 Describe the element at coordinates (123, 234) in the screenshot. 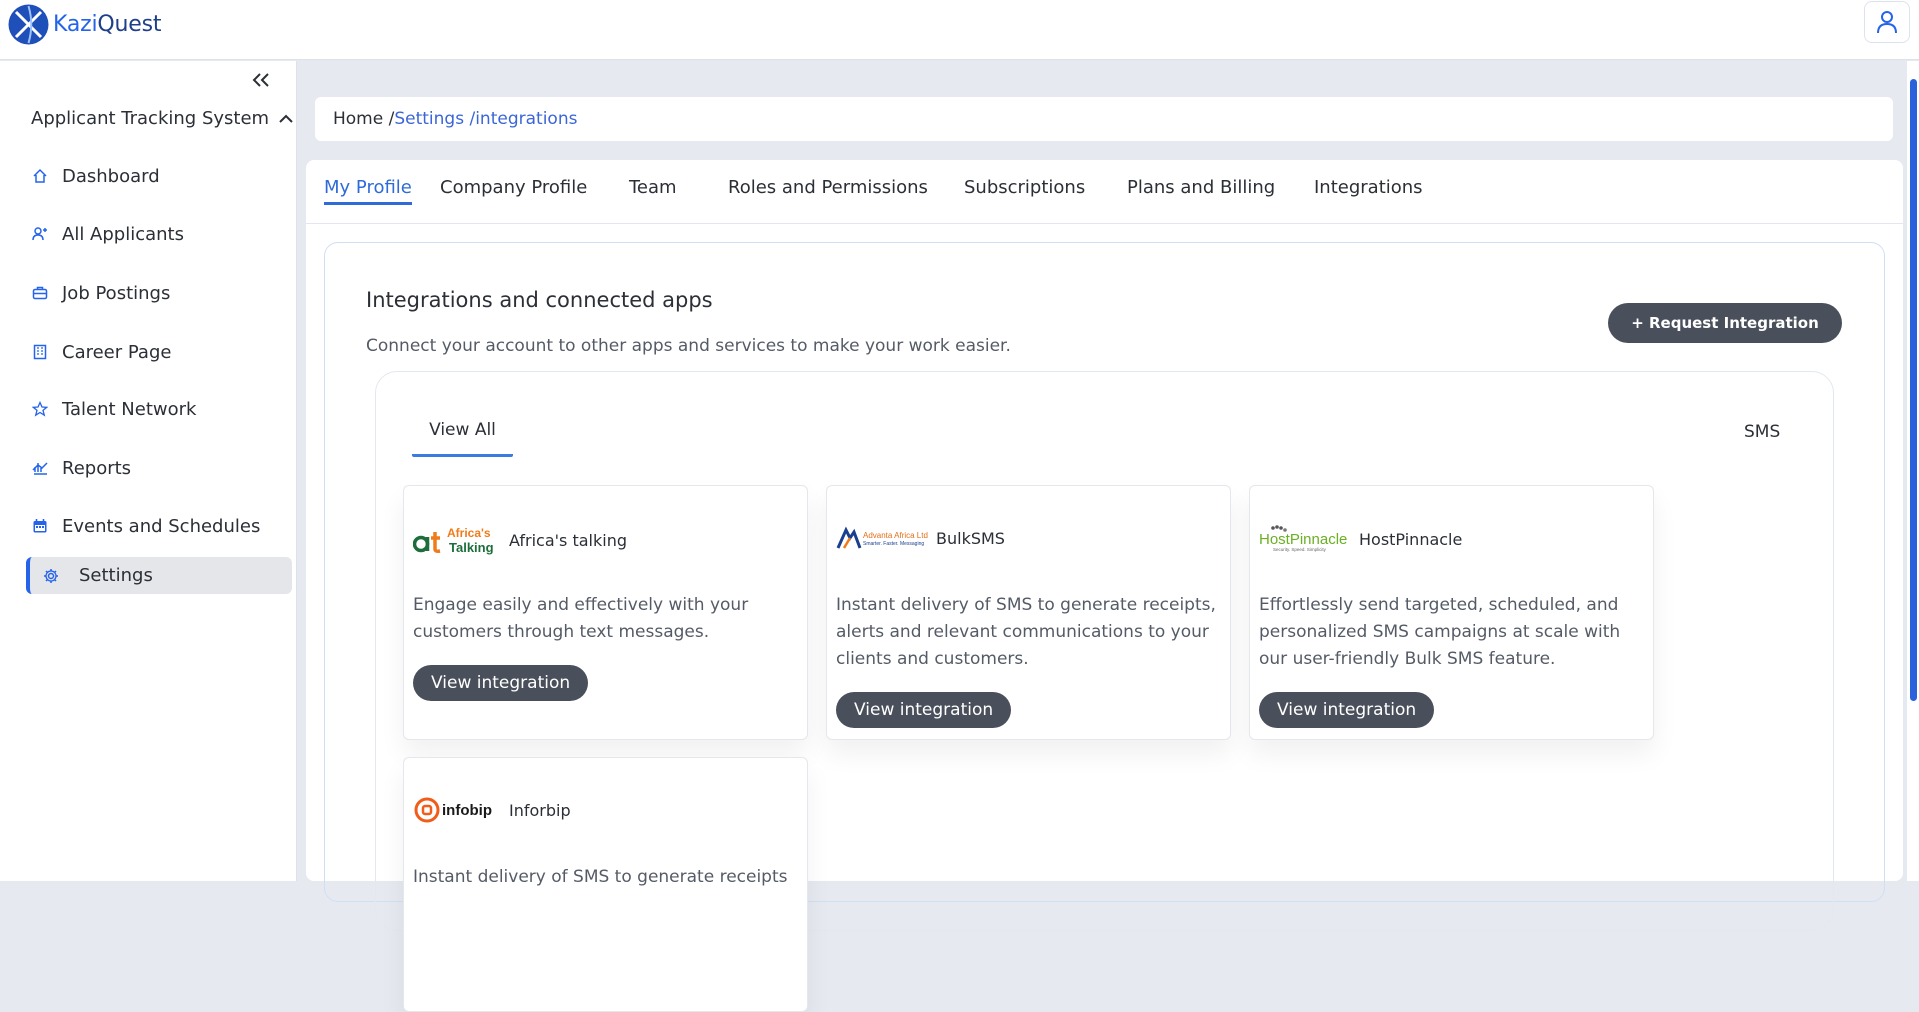

I see `sidebar-item-label: All Applicants` at that location.